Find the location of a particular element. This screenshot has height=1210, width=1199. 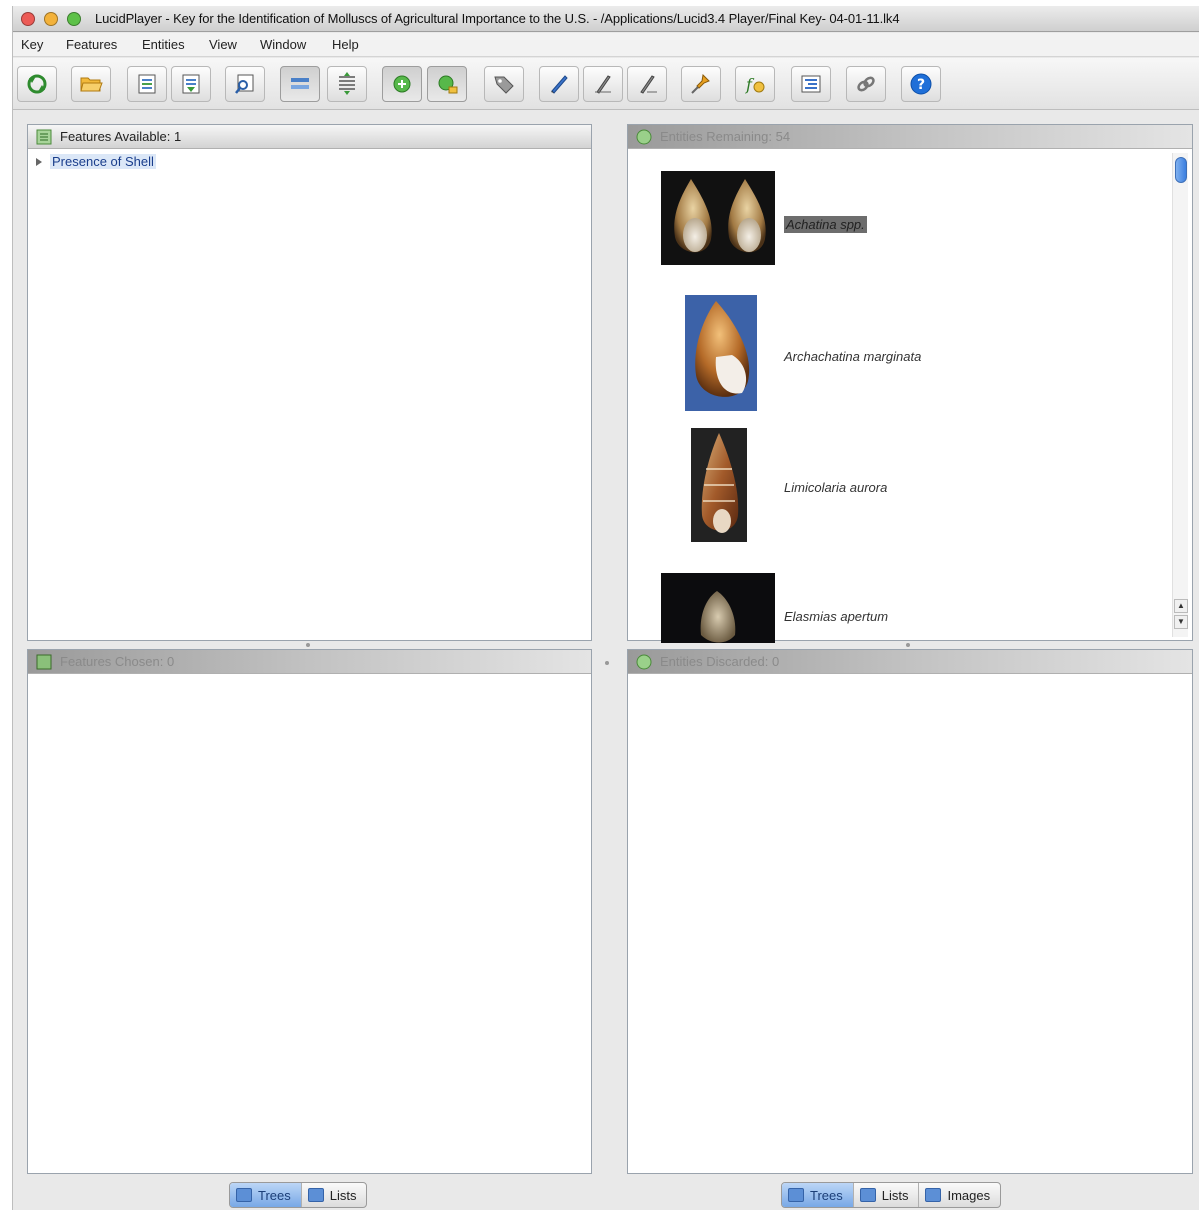

tab-lists-left: Lists is located at coordinates (334, 1195).